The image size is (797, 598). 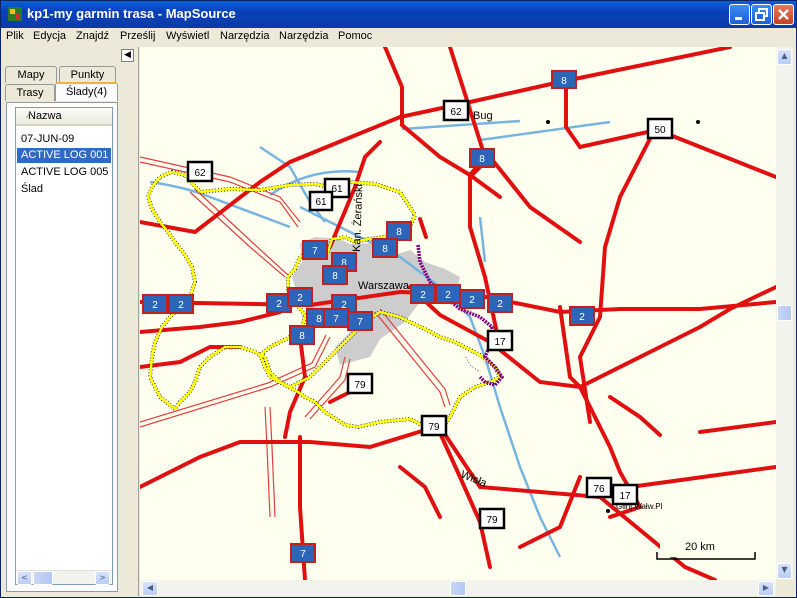 I want to click on route-shield-50: 50, so click(x=660, y=128).